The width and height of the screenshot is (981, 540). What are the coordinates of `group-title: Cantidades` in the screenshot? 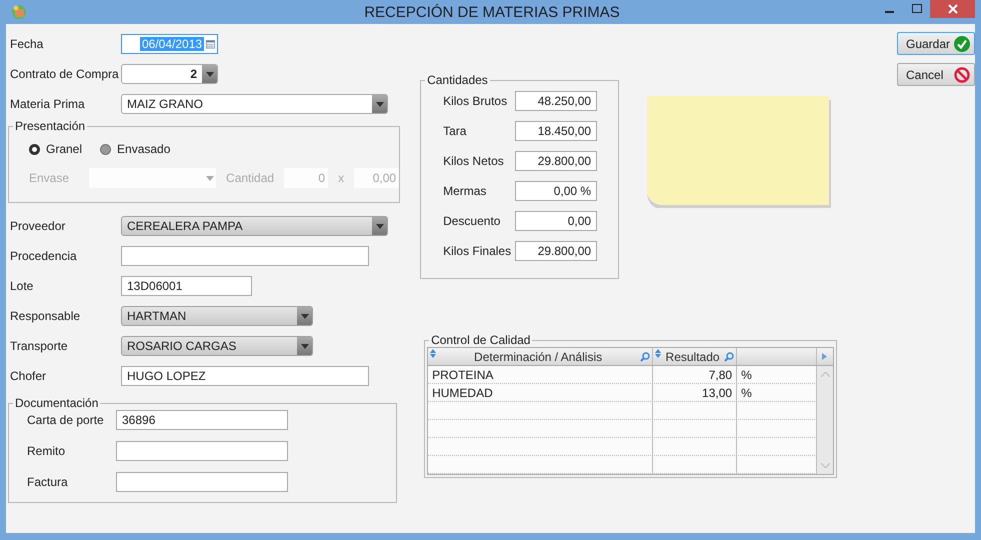 It's located at (457, 80).